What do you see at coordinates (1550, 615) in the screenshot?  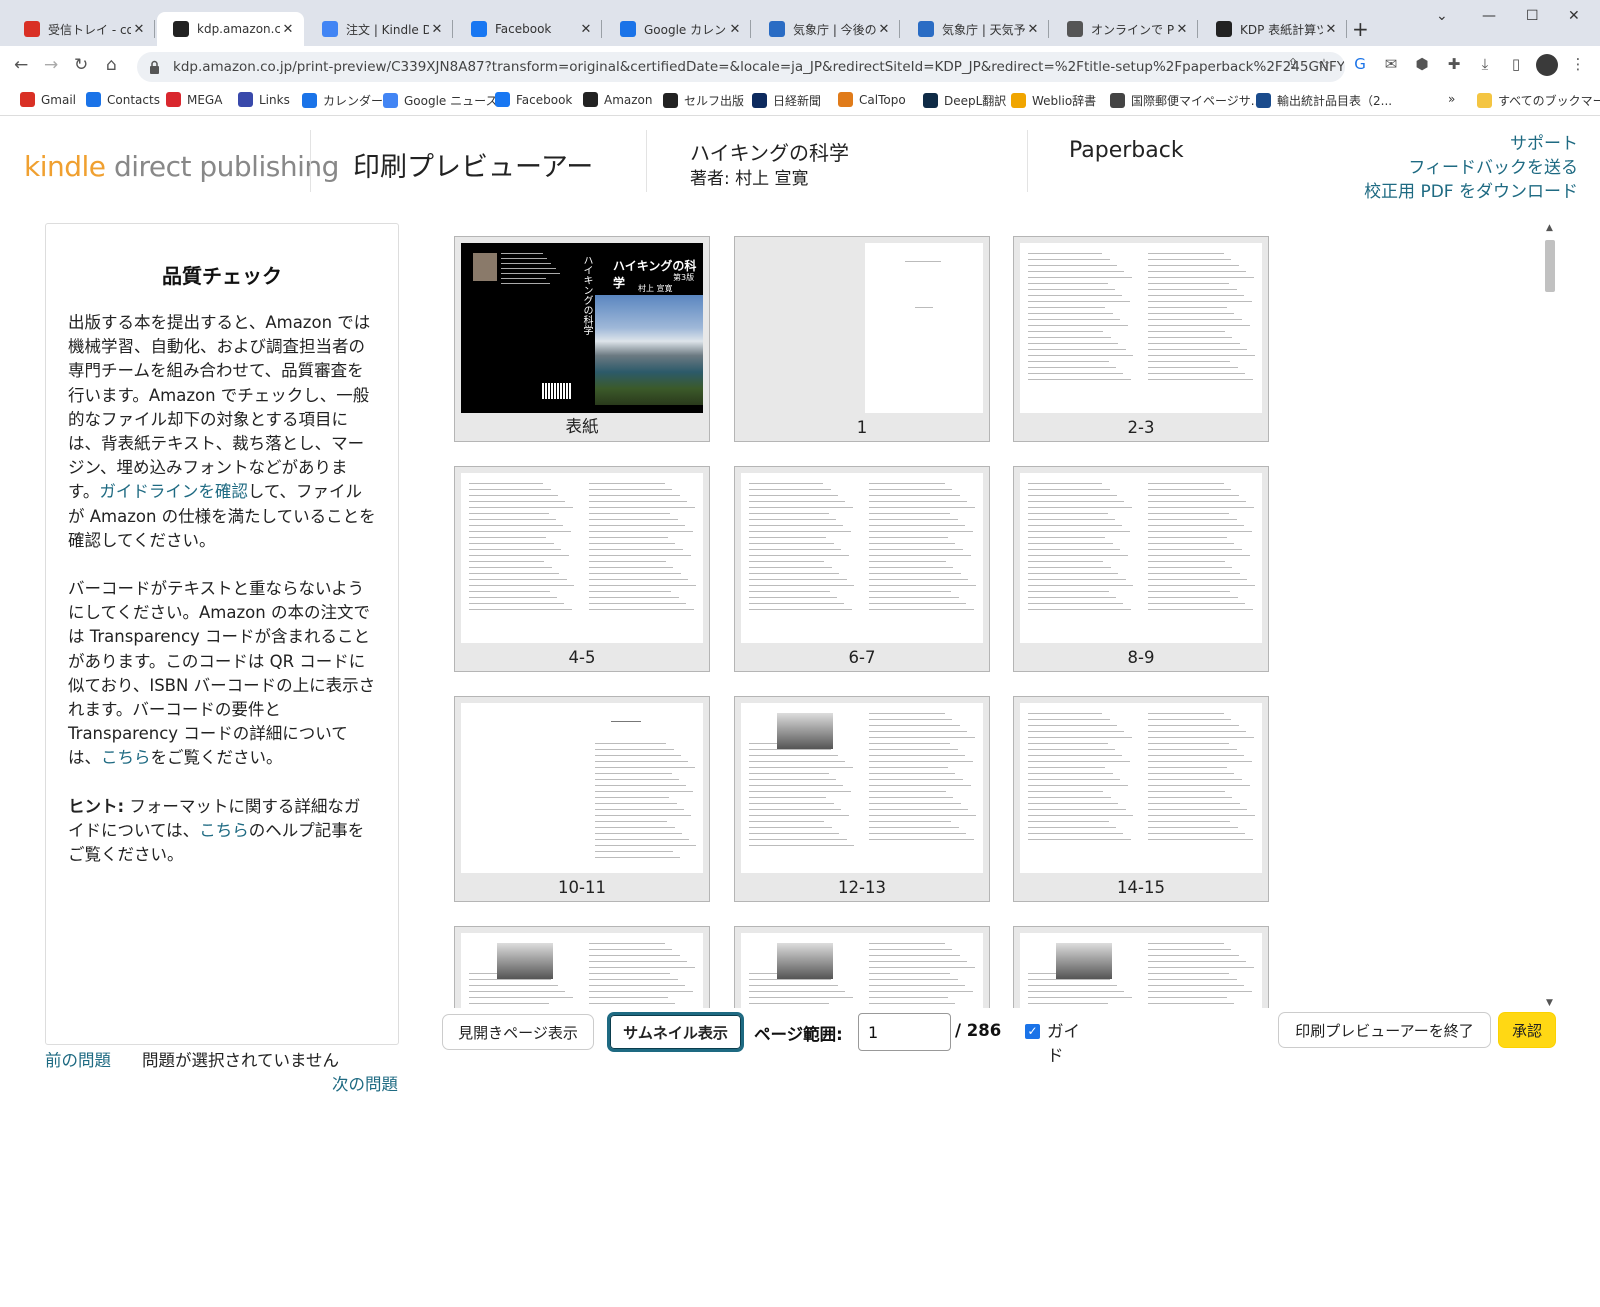 I see `grid-scrollbar: ▲ ▼` at bounding box center [1550, 615].